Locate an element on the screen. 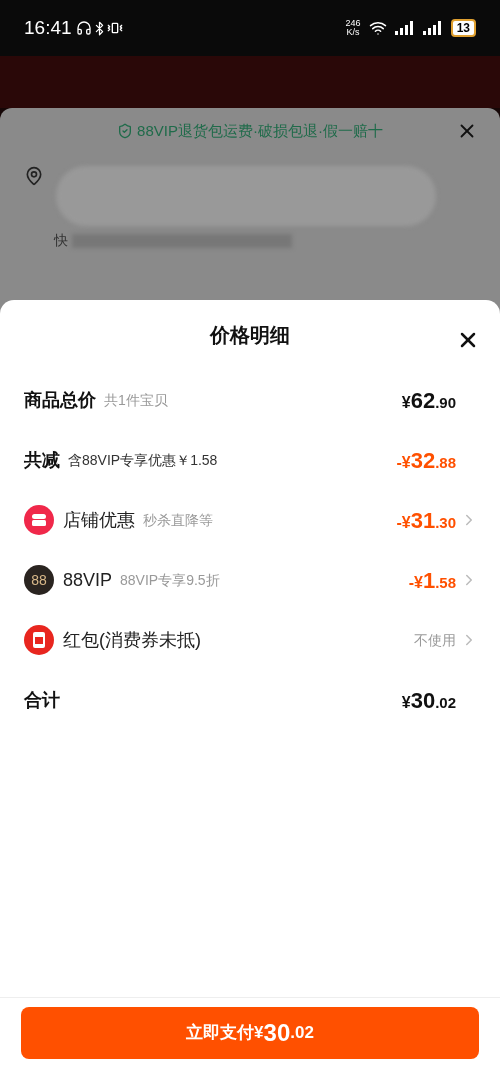  delivery-text: 快 is located at coordinates (61, 240).